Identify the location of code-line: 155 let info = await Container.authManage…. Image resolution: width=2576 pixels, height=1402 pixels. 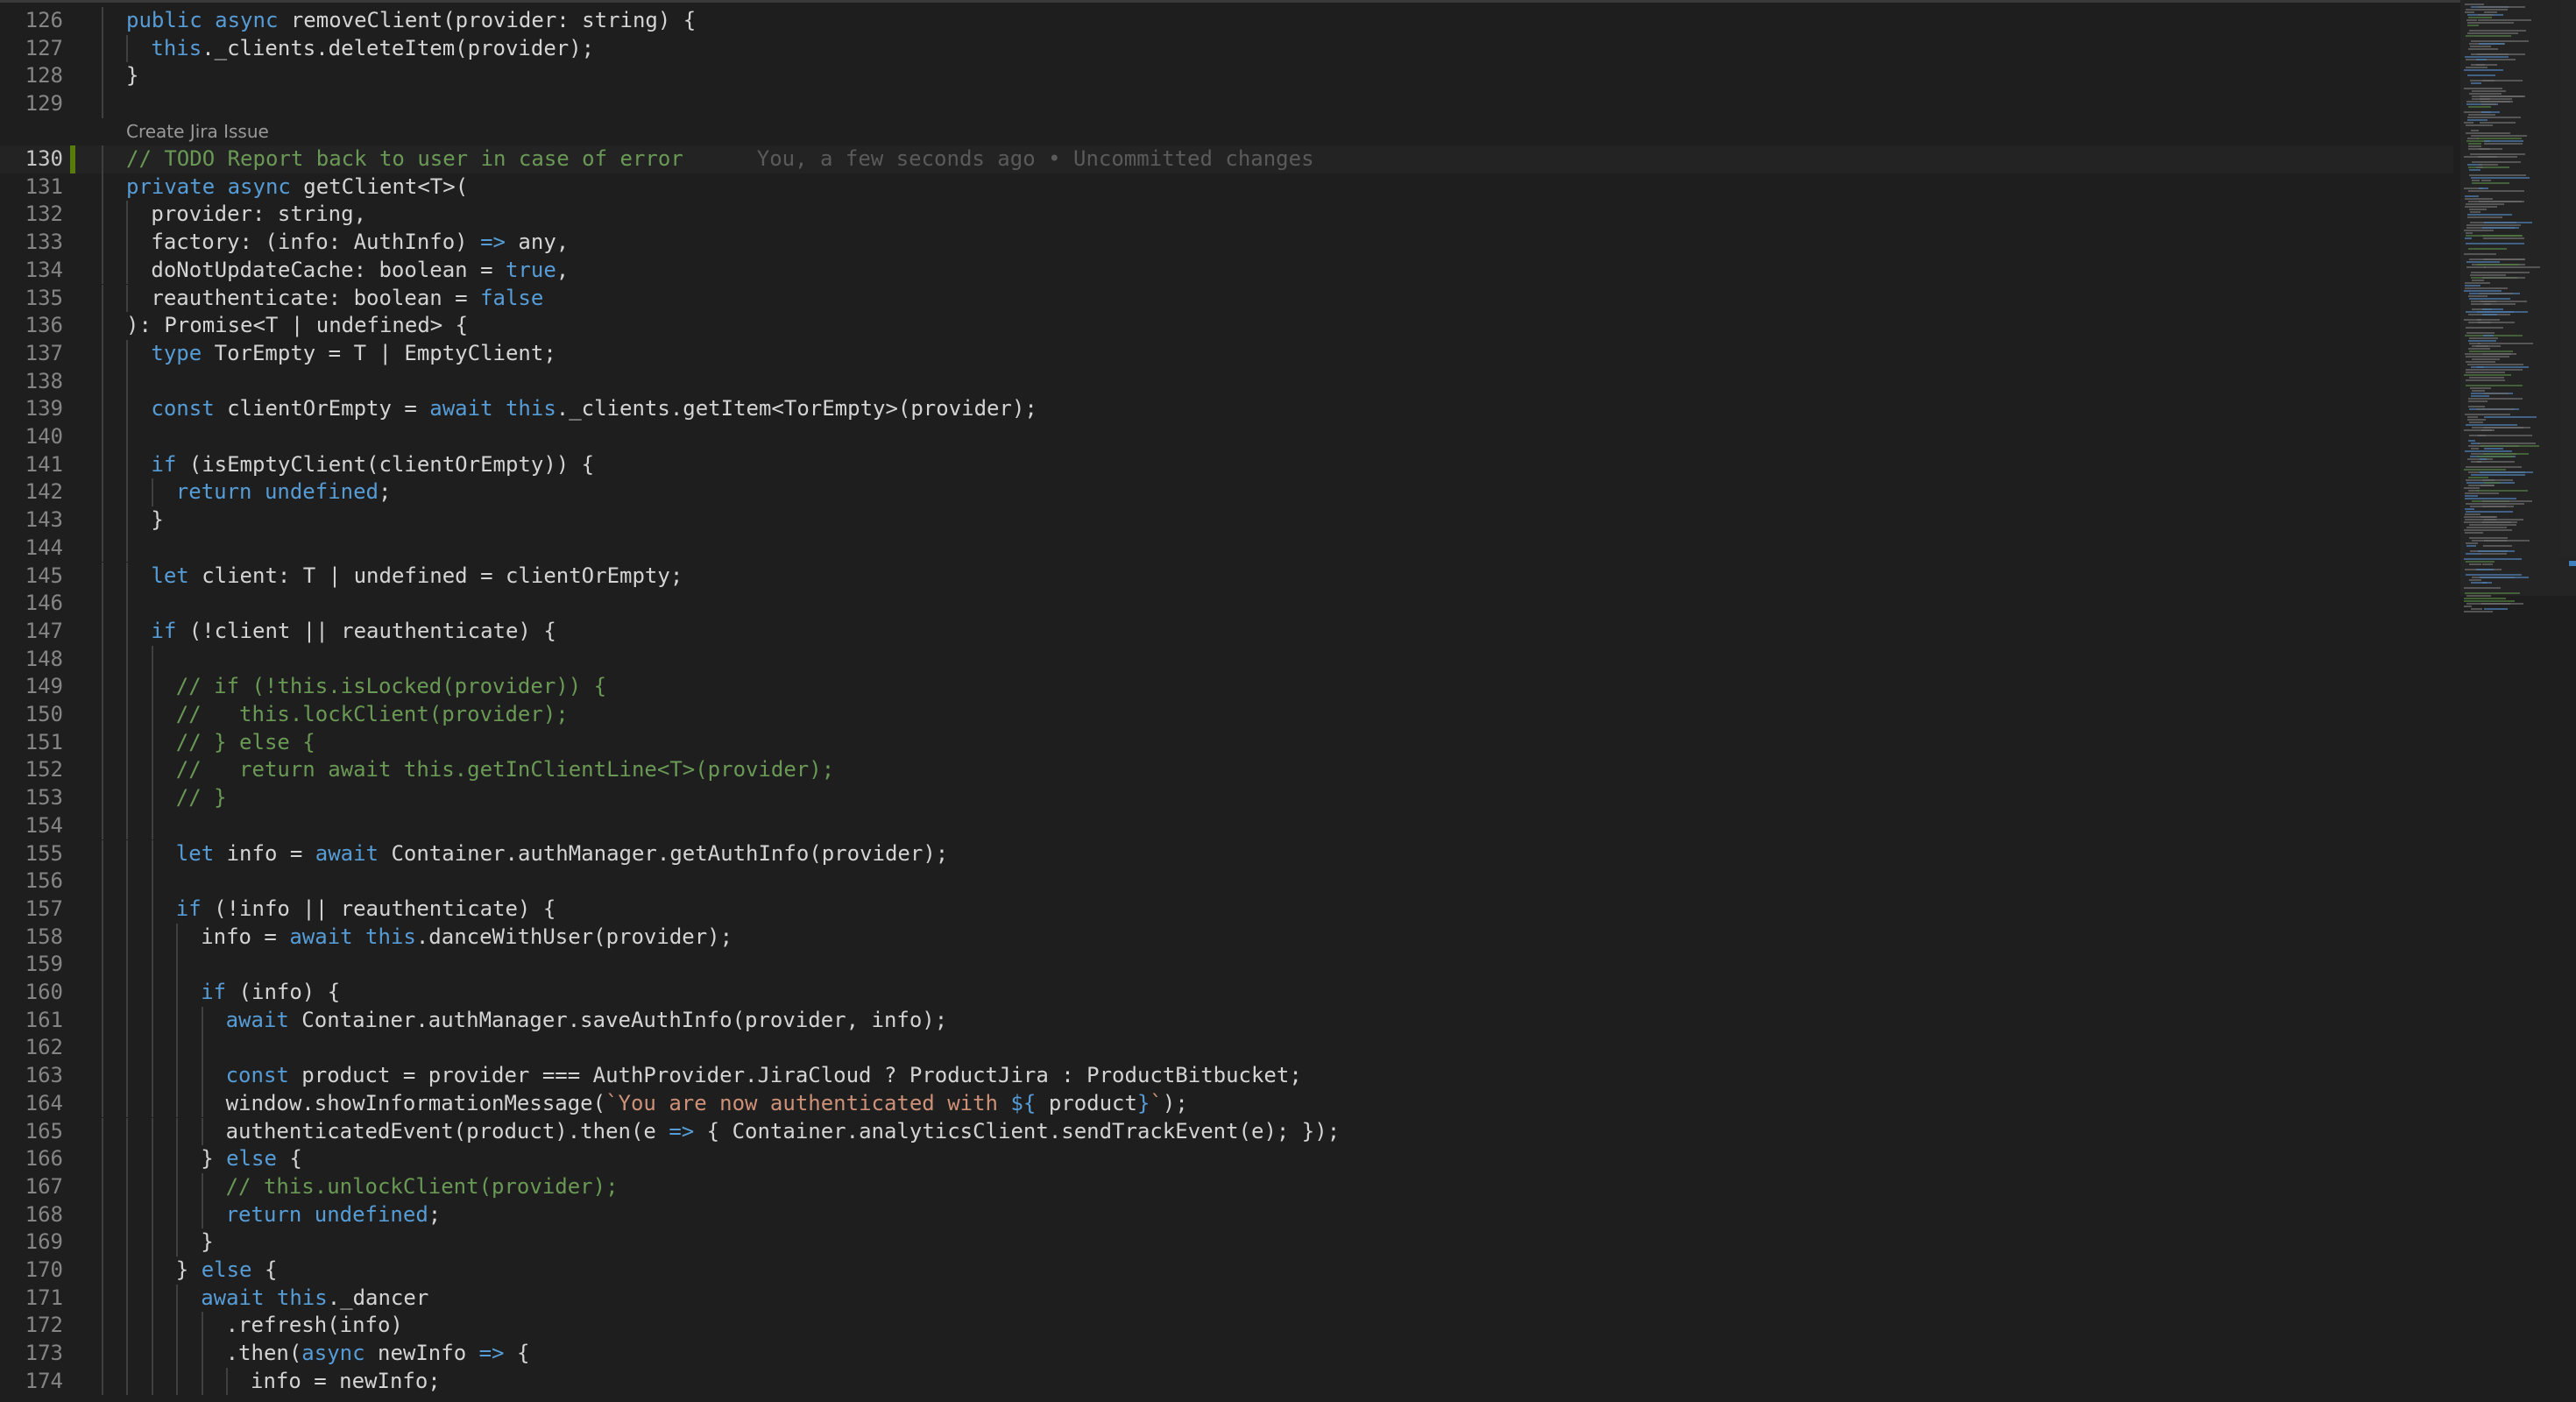
(1226, 853).